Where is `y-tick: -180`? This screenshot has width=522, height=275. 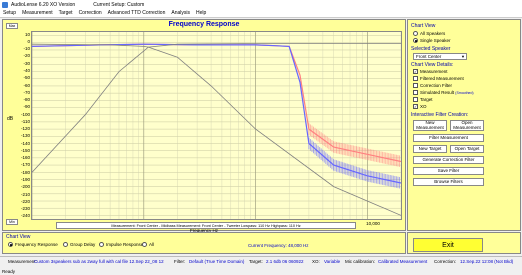 y-tick: -180 is located at coordinates (25, 172).